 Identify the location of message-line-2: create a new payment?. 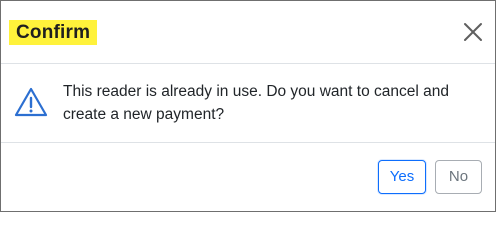
(144, 114).